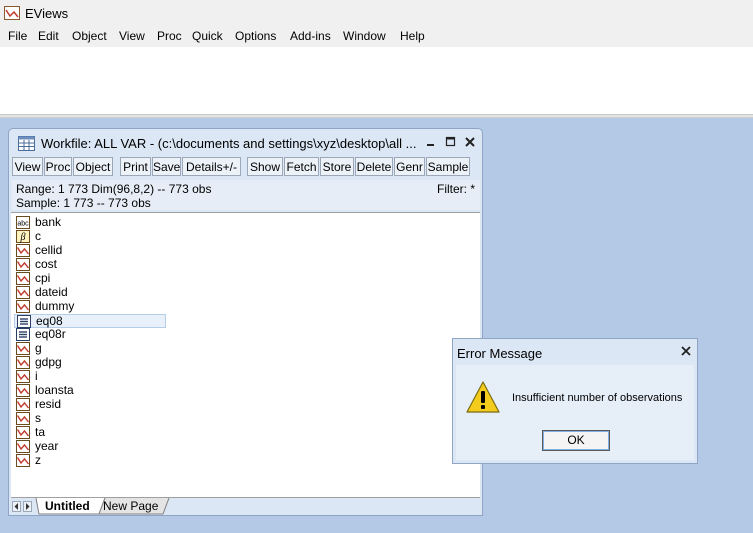  What do you see at coordinates (451, 142) in the screenshot?
I see `maximize-icon` at bounding box center [451, 142].